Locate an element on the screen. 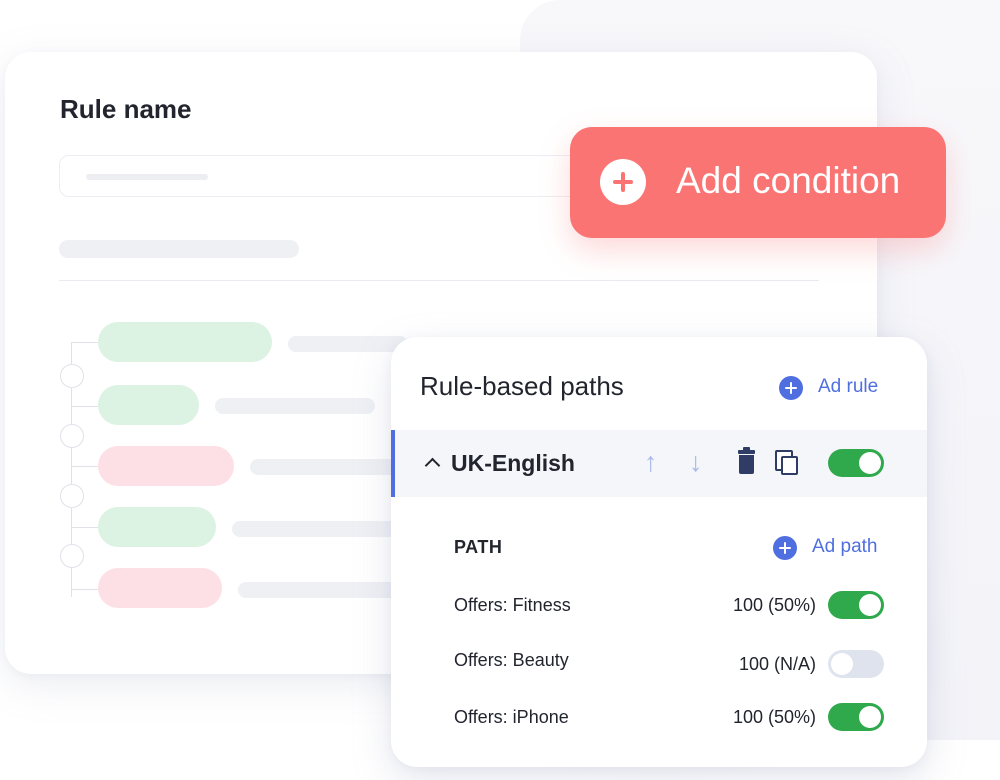 Image resolution: width=1000 pixels, height=780 pixels. add-condition-button: Add condition is located at coordinates (758, 182).